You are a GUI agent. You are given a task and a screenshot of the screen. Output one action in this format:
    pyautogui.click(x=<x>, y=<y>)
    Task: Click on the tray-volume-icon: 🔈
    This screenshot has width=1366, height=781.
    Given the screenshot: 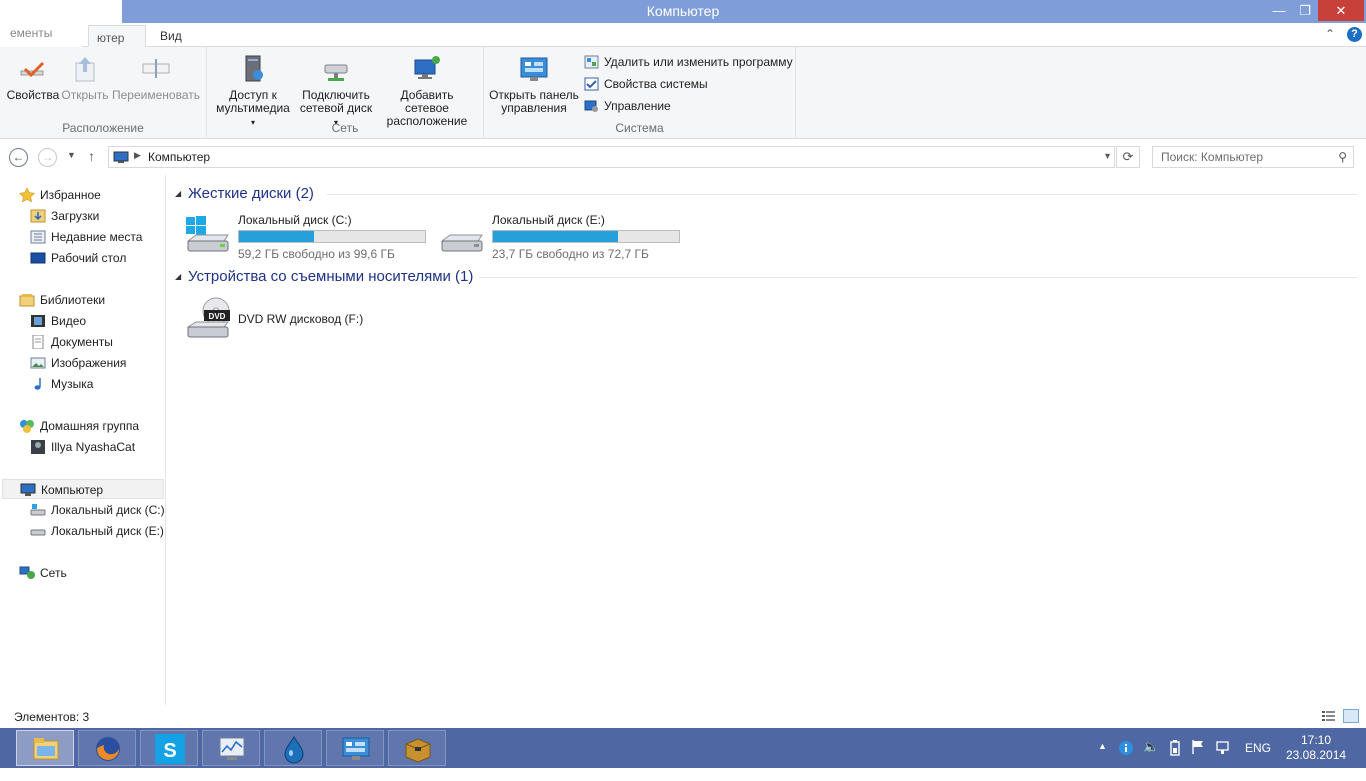 What is the action you would take?
    pyautogui.click(x=1151, y=759)
    